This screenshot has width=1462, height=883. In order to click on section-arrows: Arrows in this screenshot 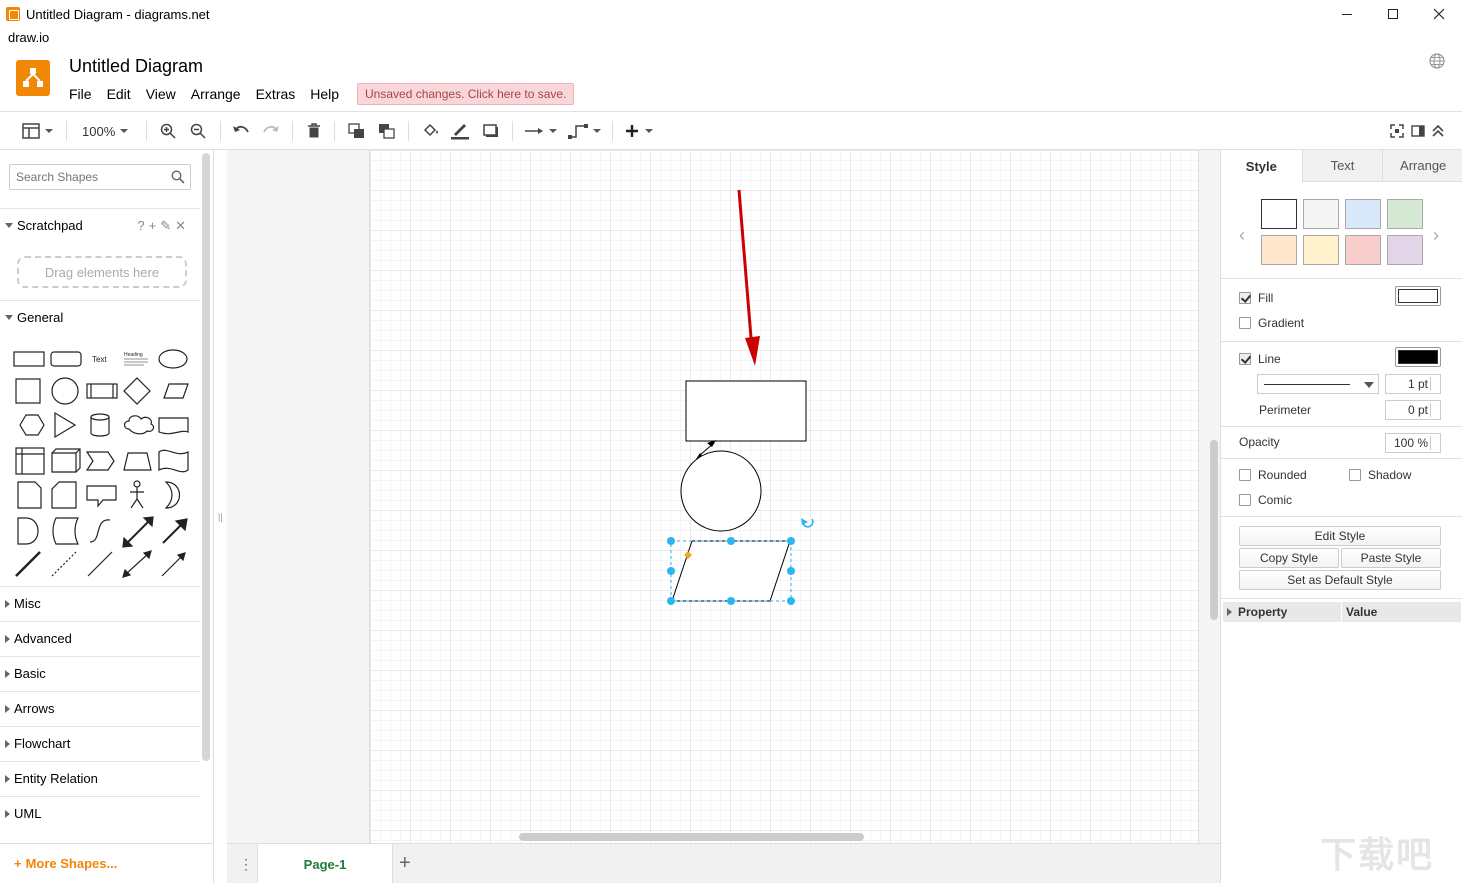, I will do `click(100, 708)`.